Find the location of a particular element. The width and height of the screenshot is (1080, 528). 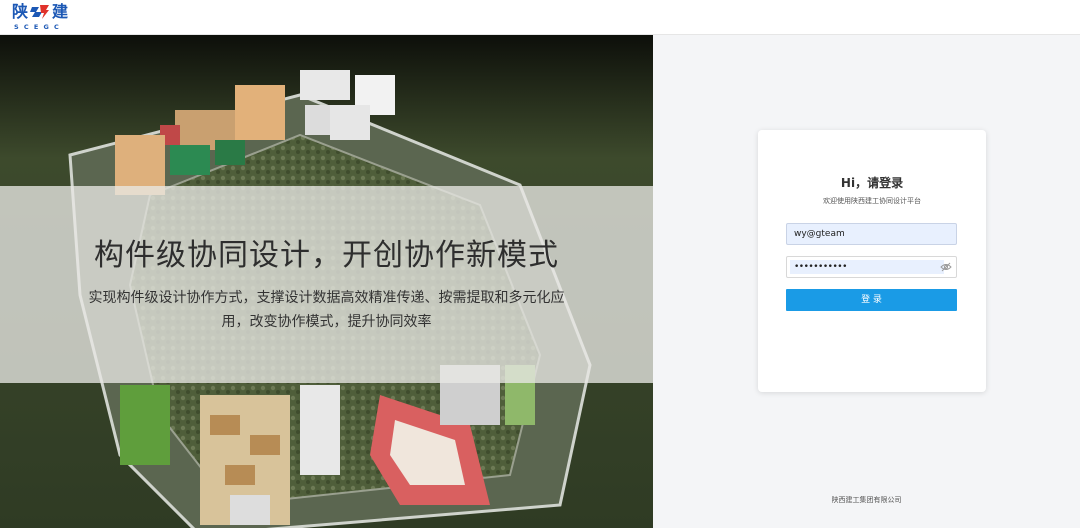

footer-company: 陕西建工集团有限公司 is located at coordinates (866, 500).